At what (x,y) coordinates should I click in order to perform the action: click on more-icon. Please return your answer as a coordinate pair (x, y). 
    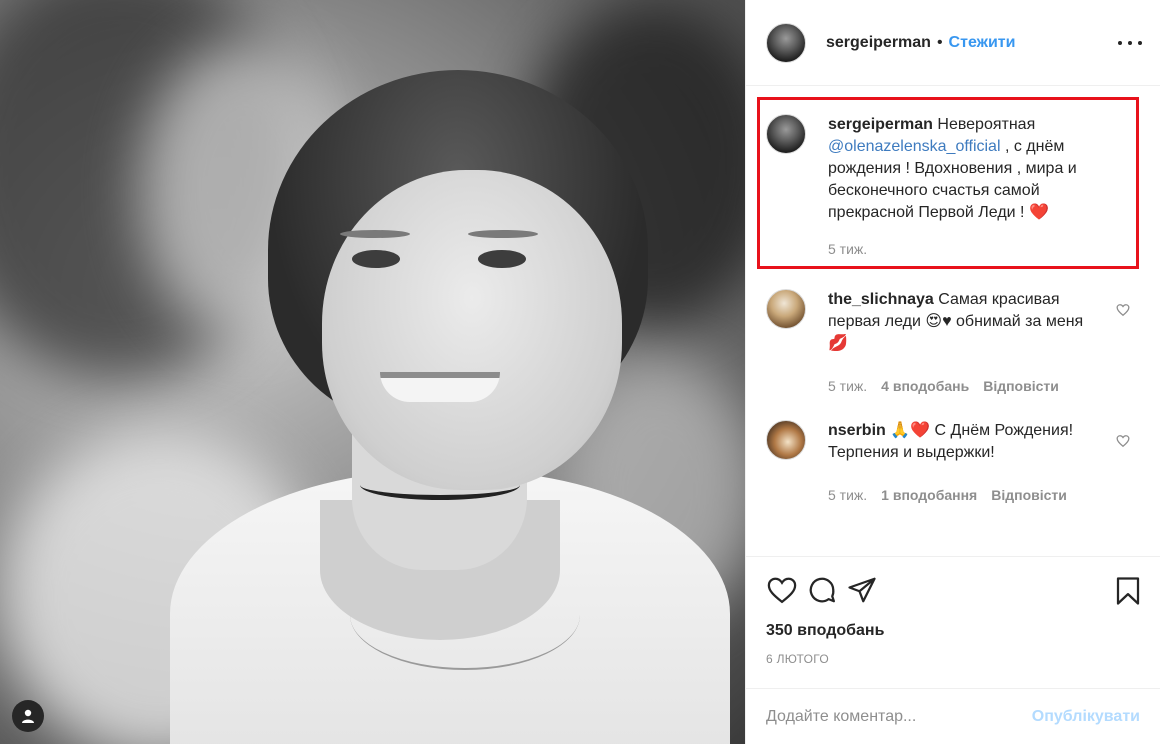
    Looking at the image, I should click on (1120, 43).